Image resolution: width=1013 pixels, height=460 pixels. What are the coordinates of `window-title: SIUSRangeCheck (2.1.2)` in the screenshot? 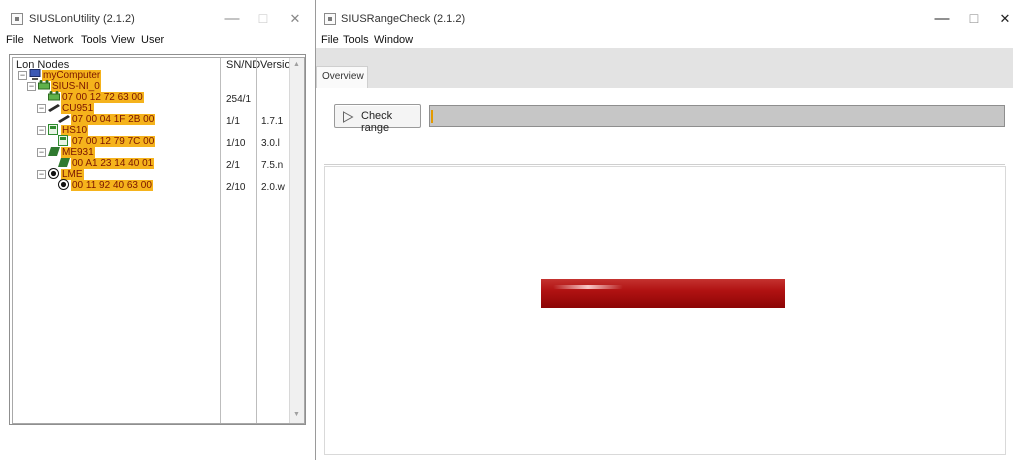 It's located at (403, 19).